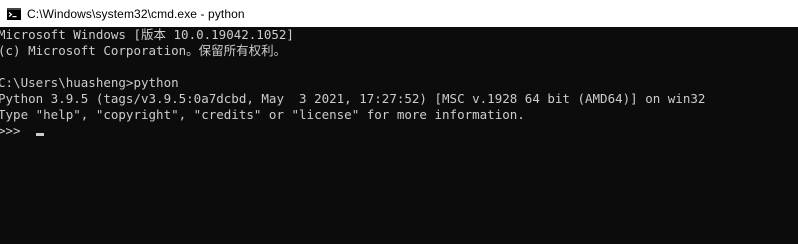 This screenshot has width=798, height=244. Describe the element at coordinates (14, 130) in the screenshot. I see `python-prompt: >>>` at that location.